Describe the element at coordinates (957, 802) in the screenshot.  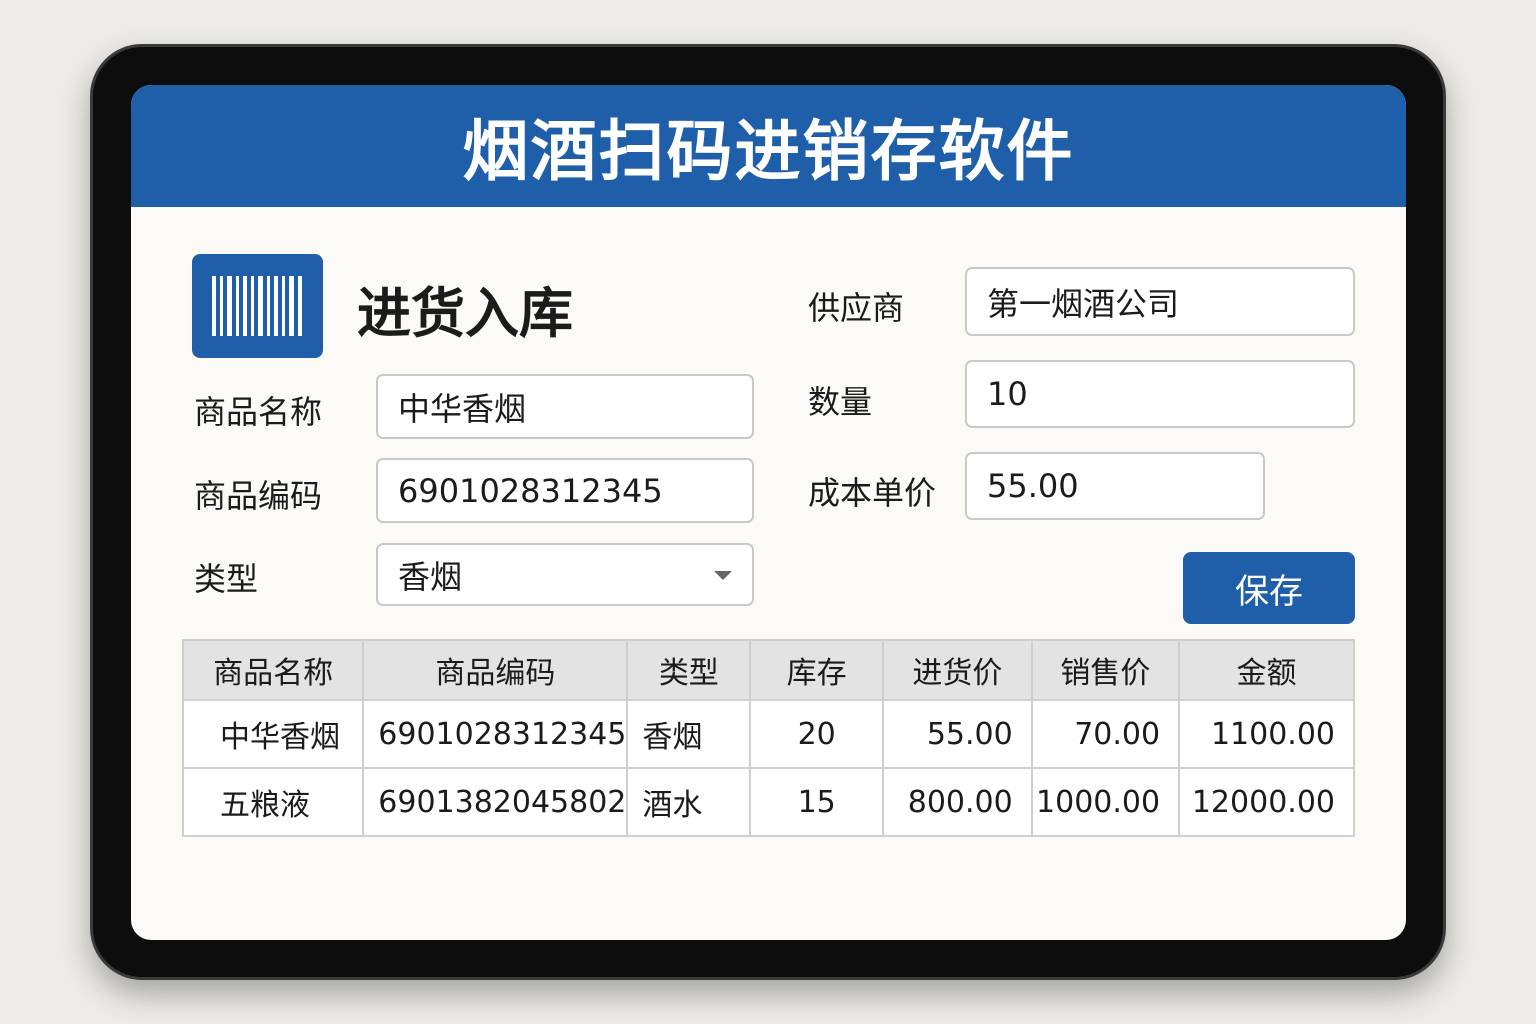
I see `cell-cost: 800.00` at that location.